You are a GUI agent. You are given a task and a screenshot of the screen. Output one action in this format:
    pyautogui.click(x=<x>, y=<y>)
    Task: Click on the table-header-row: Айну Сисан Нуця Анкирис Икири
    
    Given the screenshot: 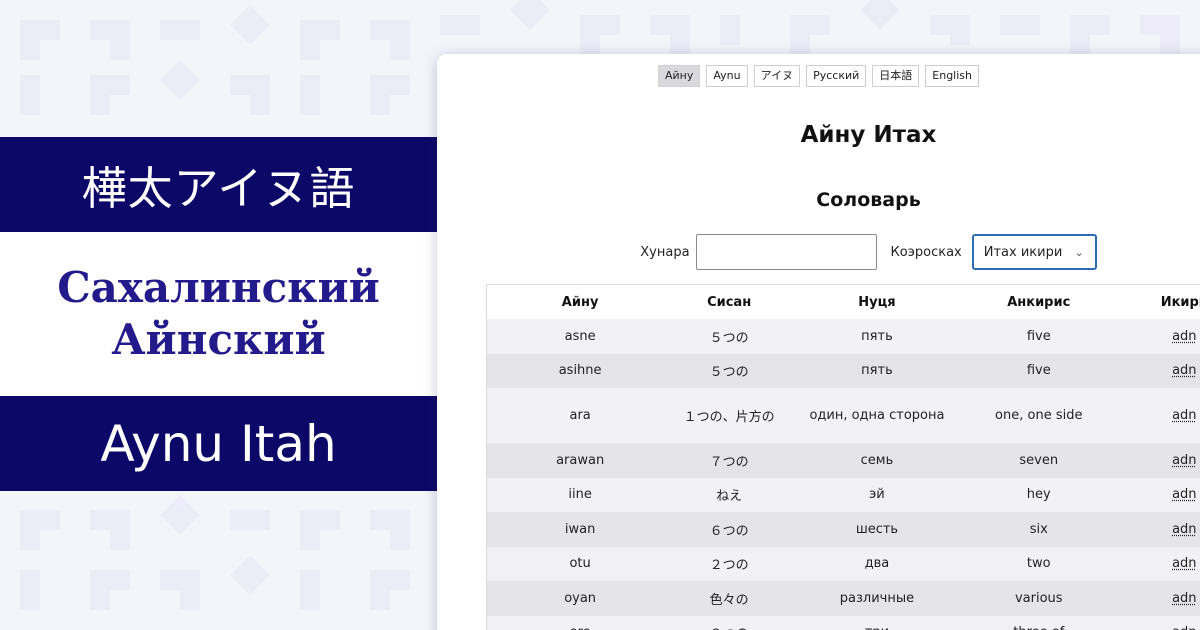 What is the action you would take?
    pyautogui.click(x=843, y=302)
    